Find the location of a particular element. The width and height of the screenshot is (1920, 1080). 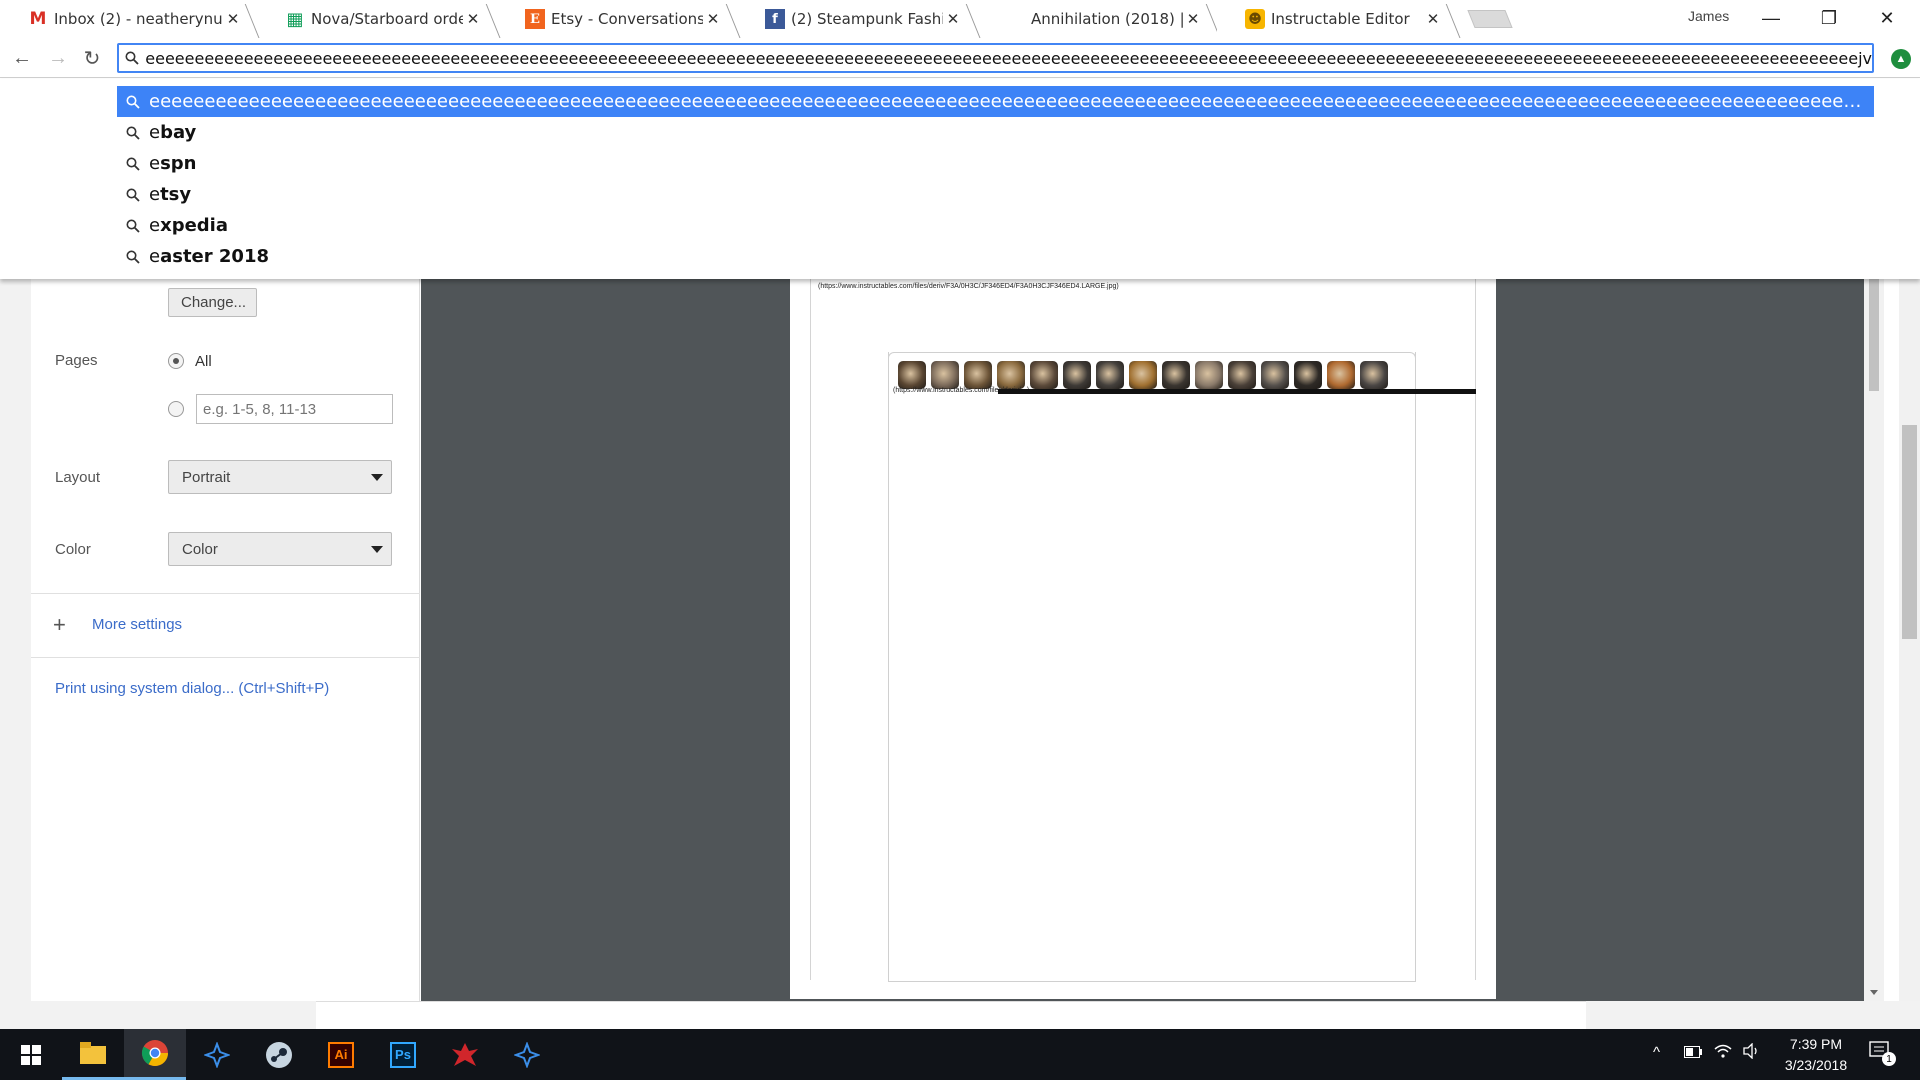

suggestion-text: expedia is located at coordinates (188, 225).